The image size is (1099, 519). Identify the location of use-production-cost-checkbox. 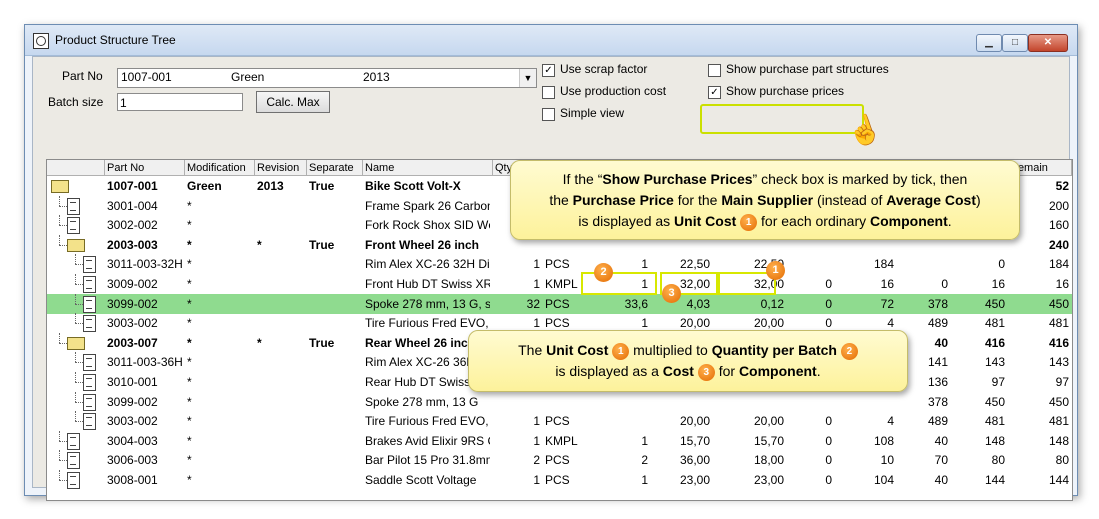
(548, 92).